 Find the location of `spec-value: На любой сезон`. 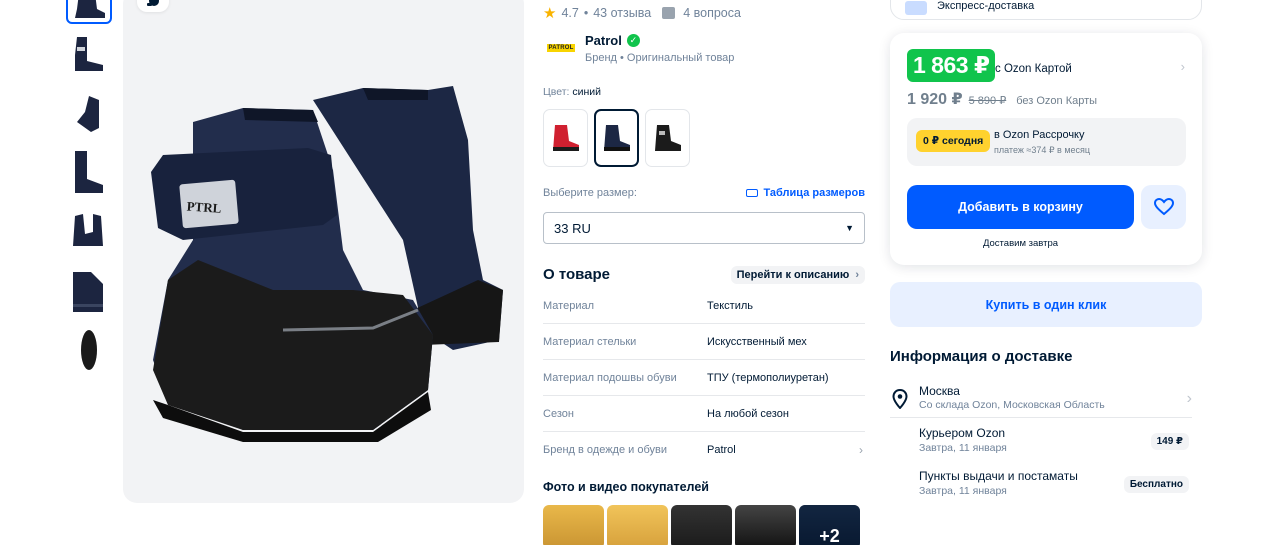

spec-value: На любой сезон is located at coordinates (748, 413).